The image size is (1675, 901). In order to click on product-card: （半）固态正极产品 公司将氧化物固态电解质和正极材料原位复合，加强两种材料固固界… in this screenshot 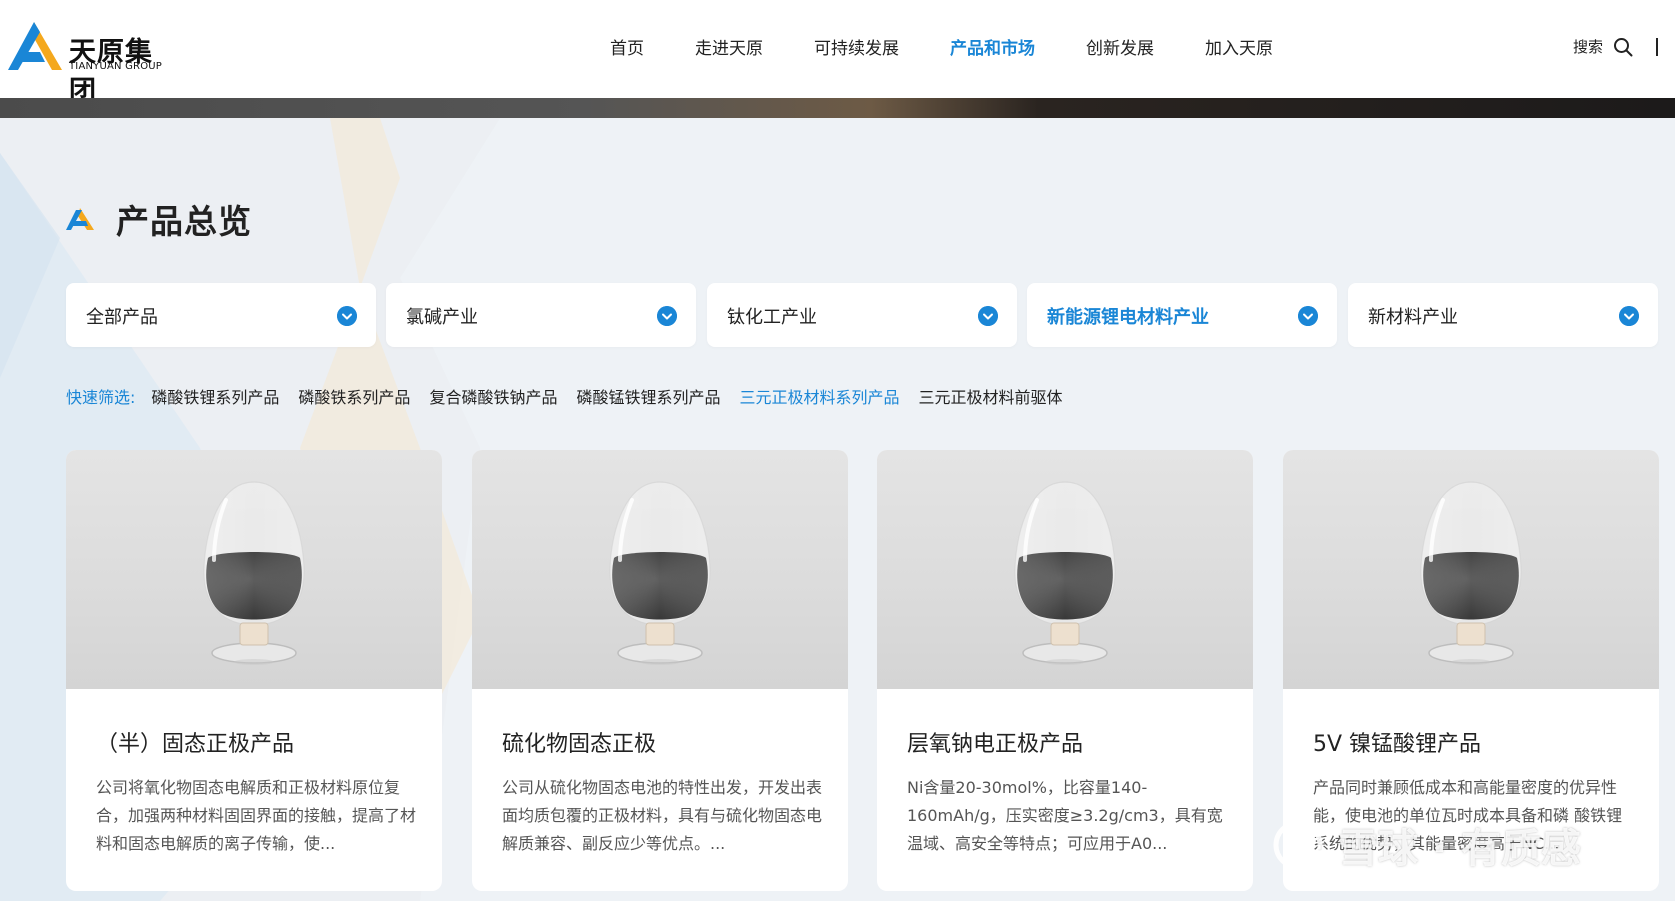, I will do `click(254, 670)`.